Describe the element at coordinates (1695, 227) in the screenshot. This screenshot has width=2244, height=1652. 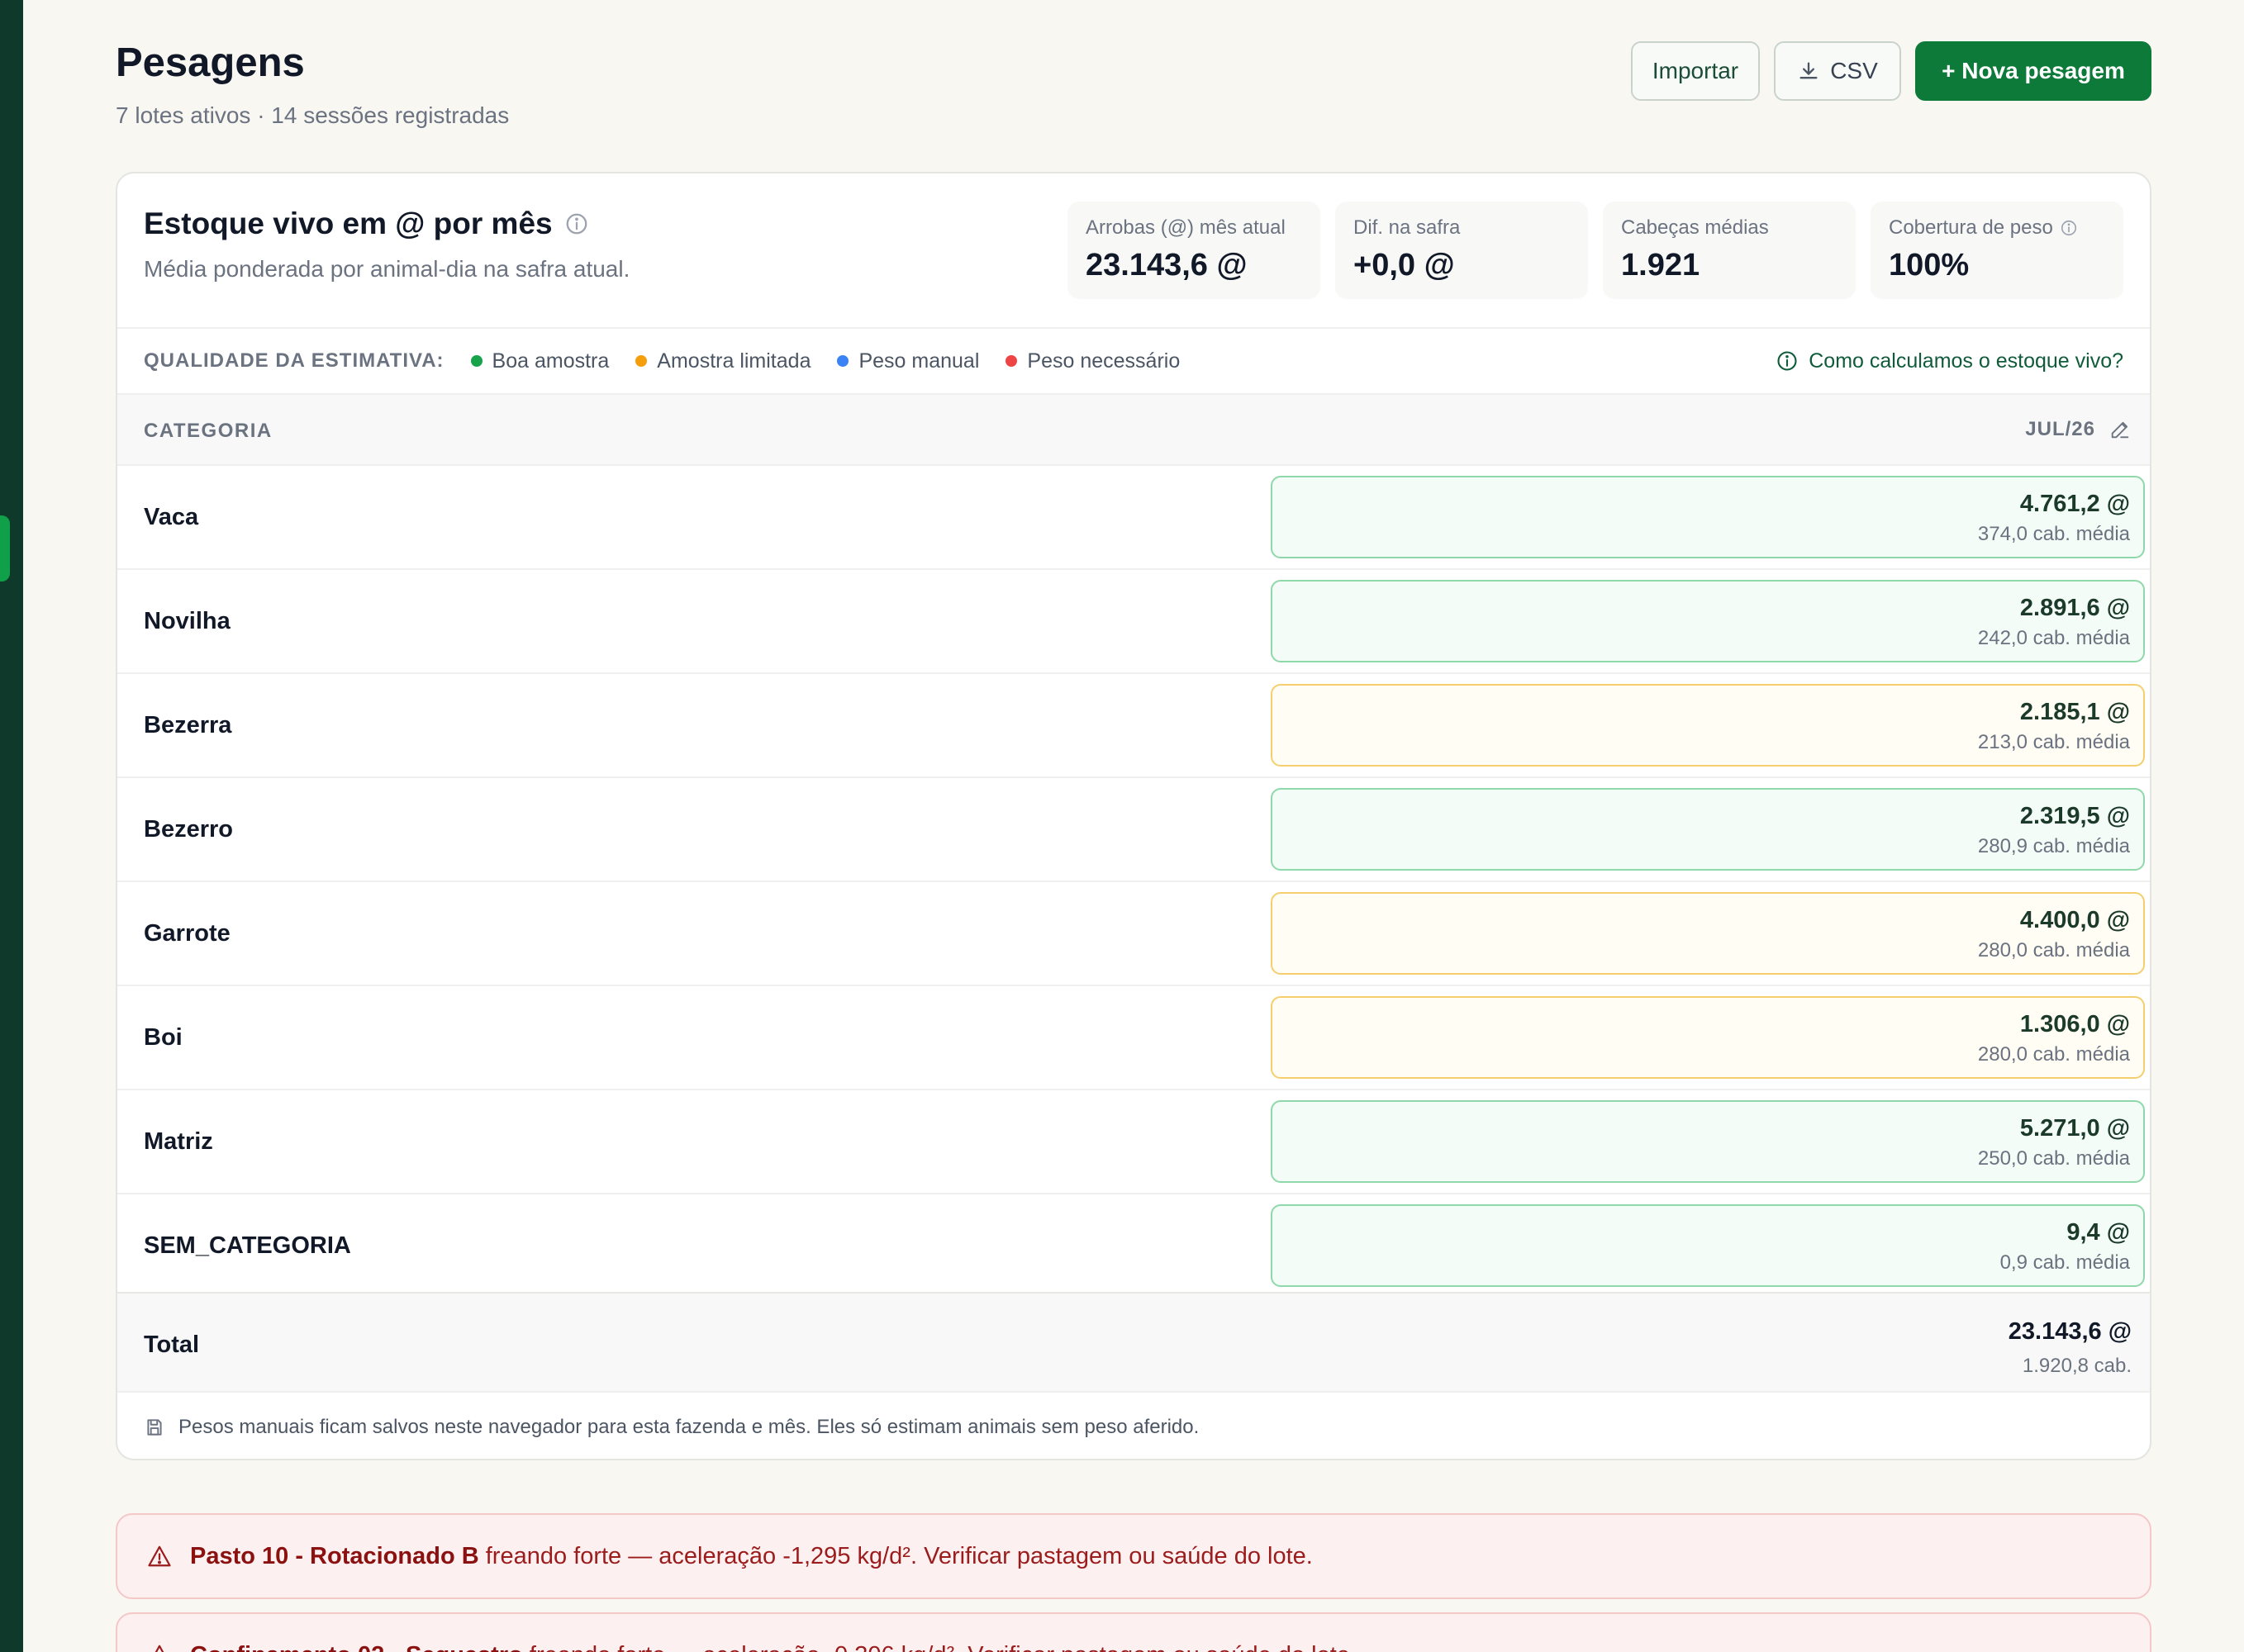
I see `stat-label: Cabeças médias` at that location.